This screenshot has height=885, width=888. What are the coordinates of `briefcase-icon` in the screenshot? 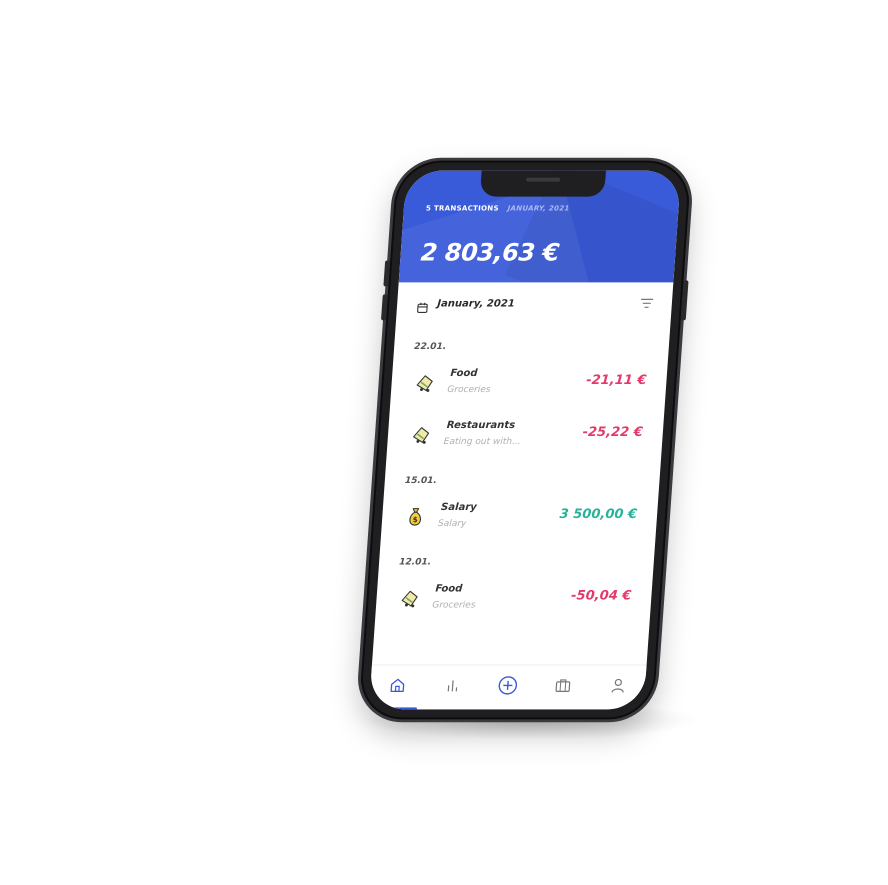 It's located at (562, 687).